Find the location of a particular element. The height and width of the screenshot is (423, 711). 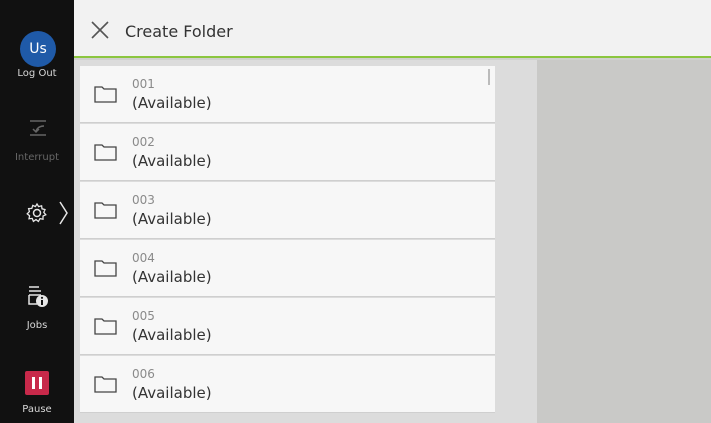

folder-row-001: 001 (Available) is located at coordinates (287, 94).